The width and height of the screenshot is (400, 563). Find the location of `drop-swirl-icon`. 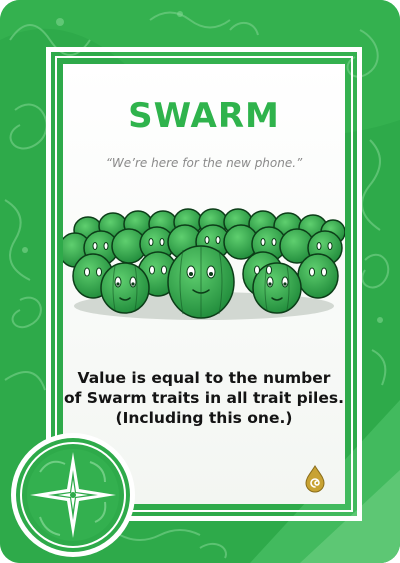

drop-swirl-icon is located at coordinates (315, 479).